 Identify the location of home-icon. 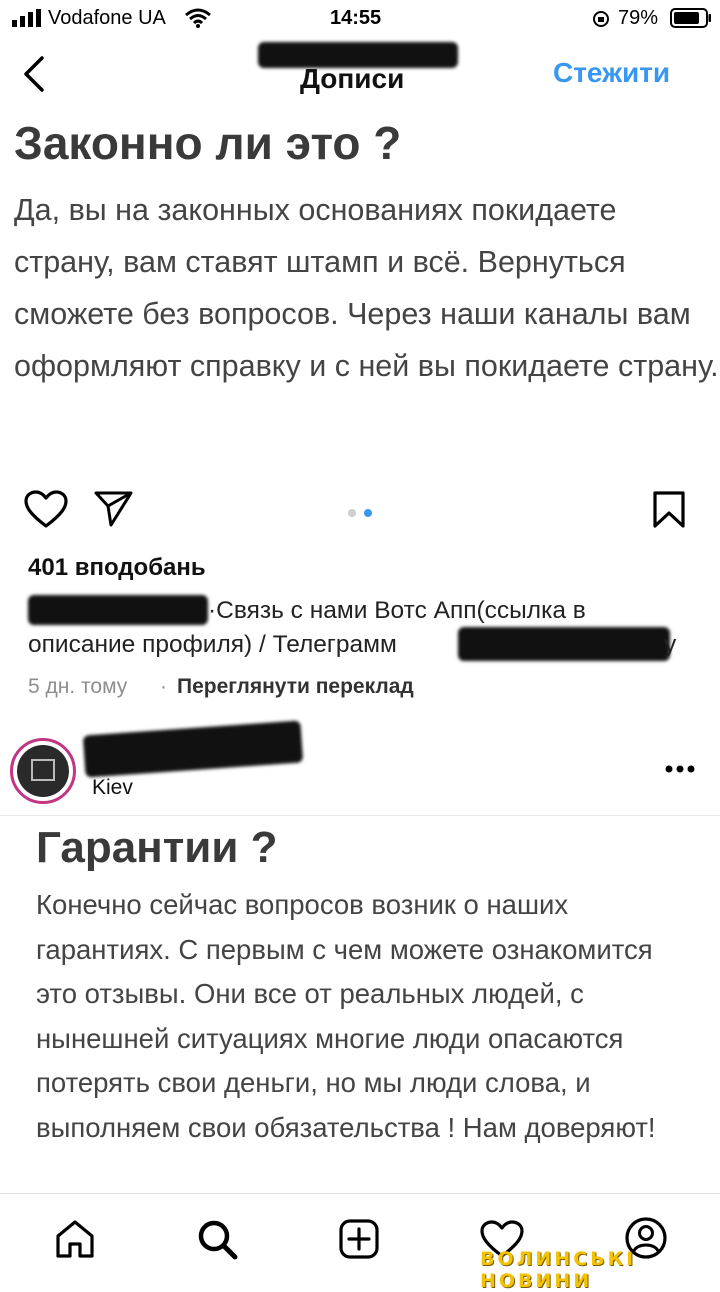
(75, 1239).